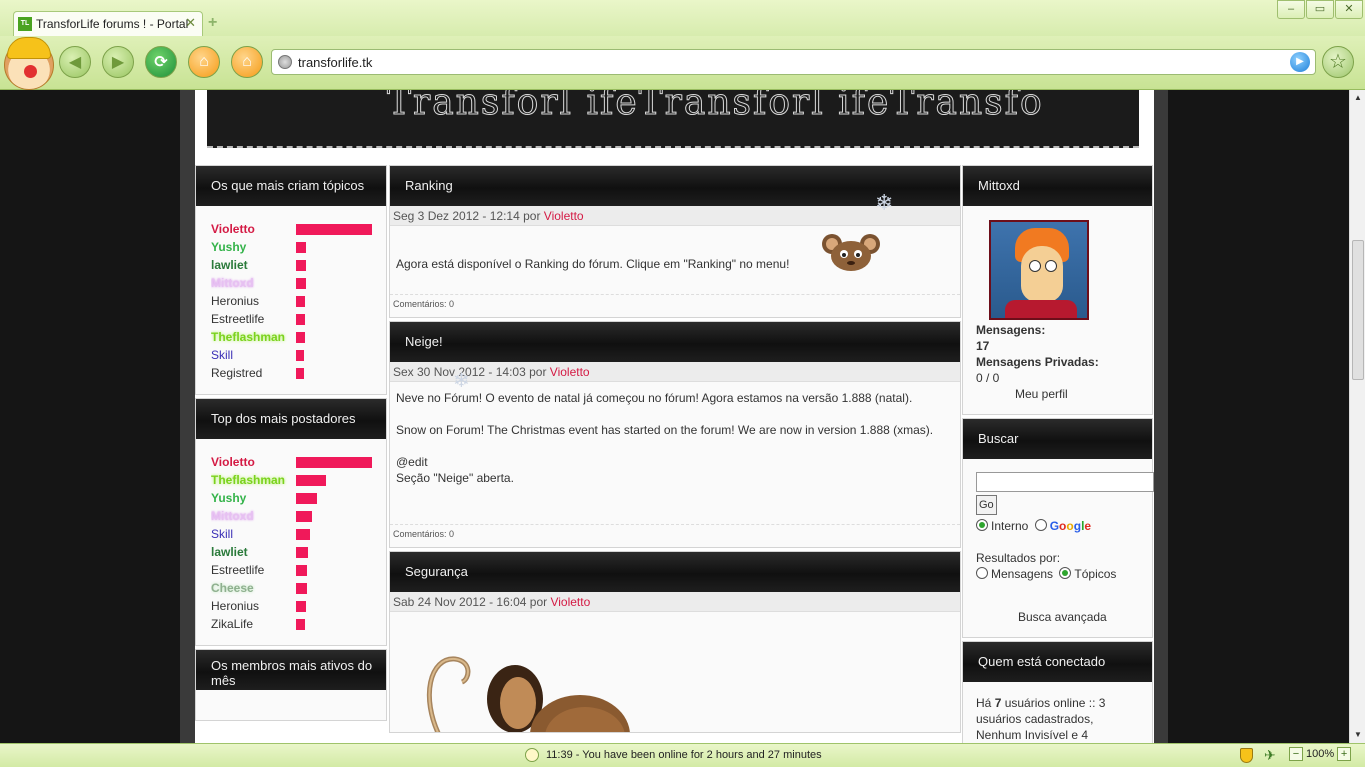  What do you see at coordinates (1320, 9) in the screenshot?
I see `maximize-button: ▭` at bounding box center [1320, 9].